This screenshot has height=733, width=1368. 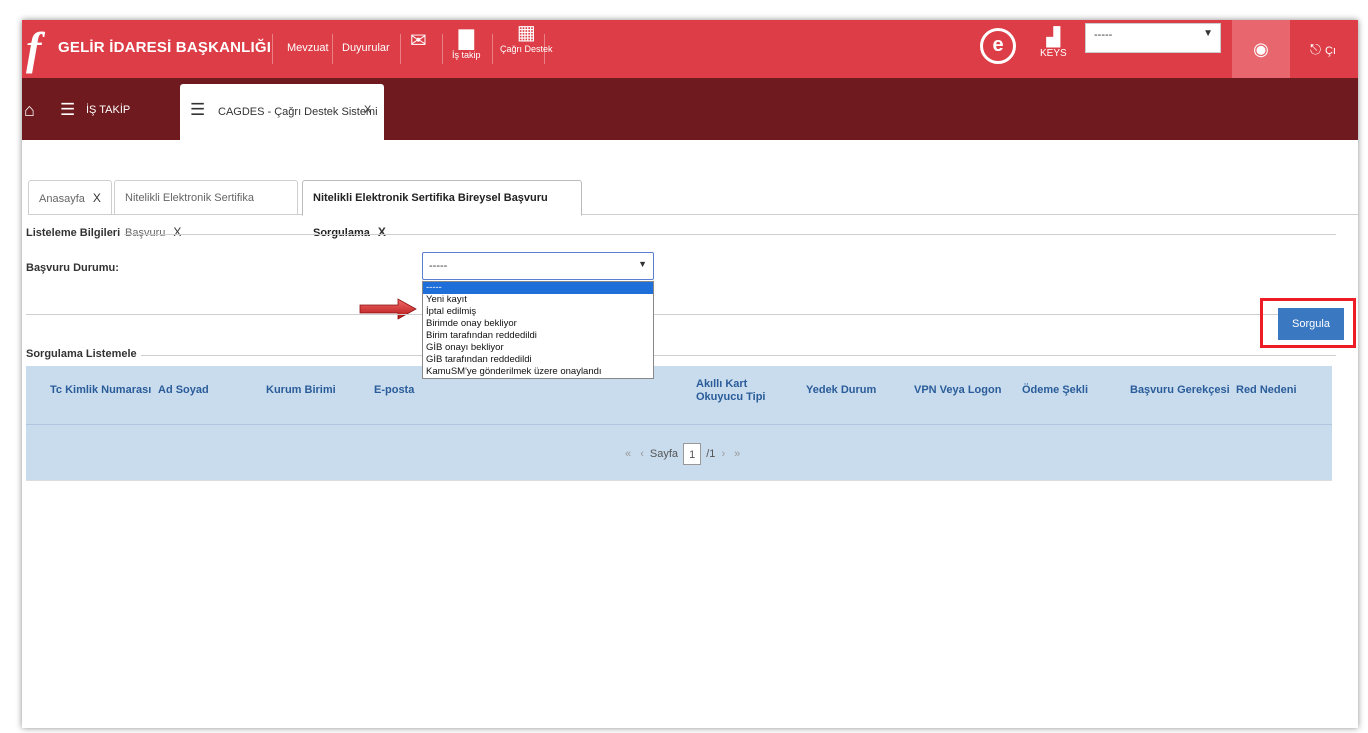 What do you see at coordinates (538, 372) in the screenshot?
I see `dropdown-option: KamuSM'ye gönderilmek üzere onaylandı` at bounding box center [538, 372].